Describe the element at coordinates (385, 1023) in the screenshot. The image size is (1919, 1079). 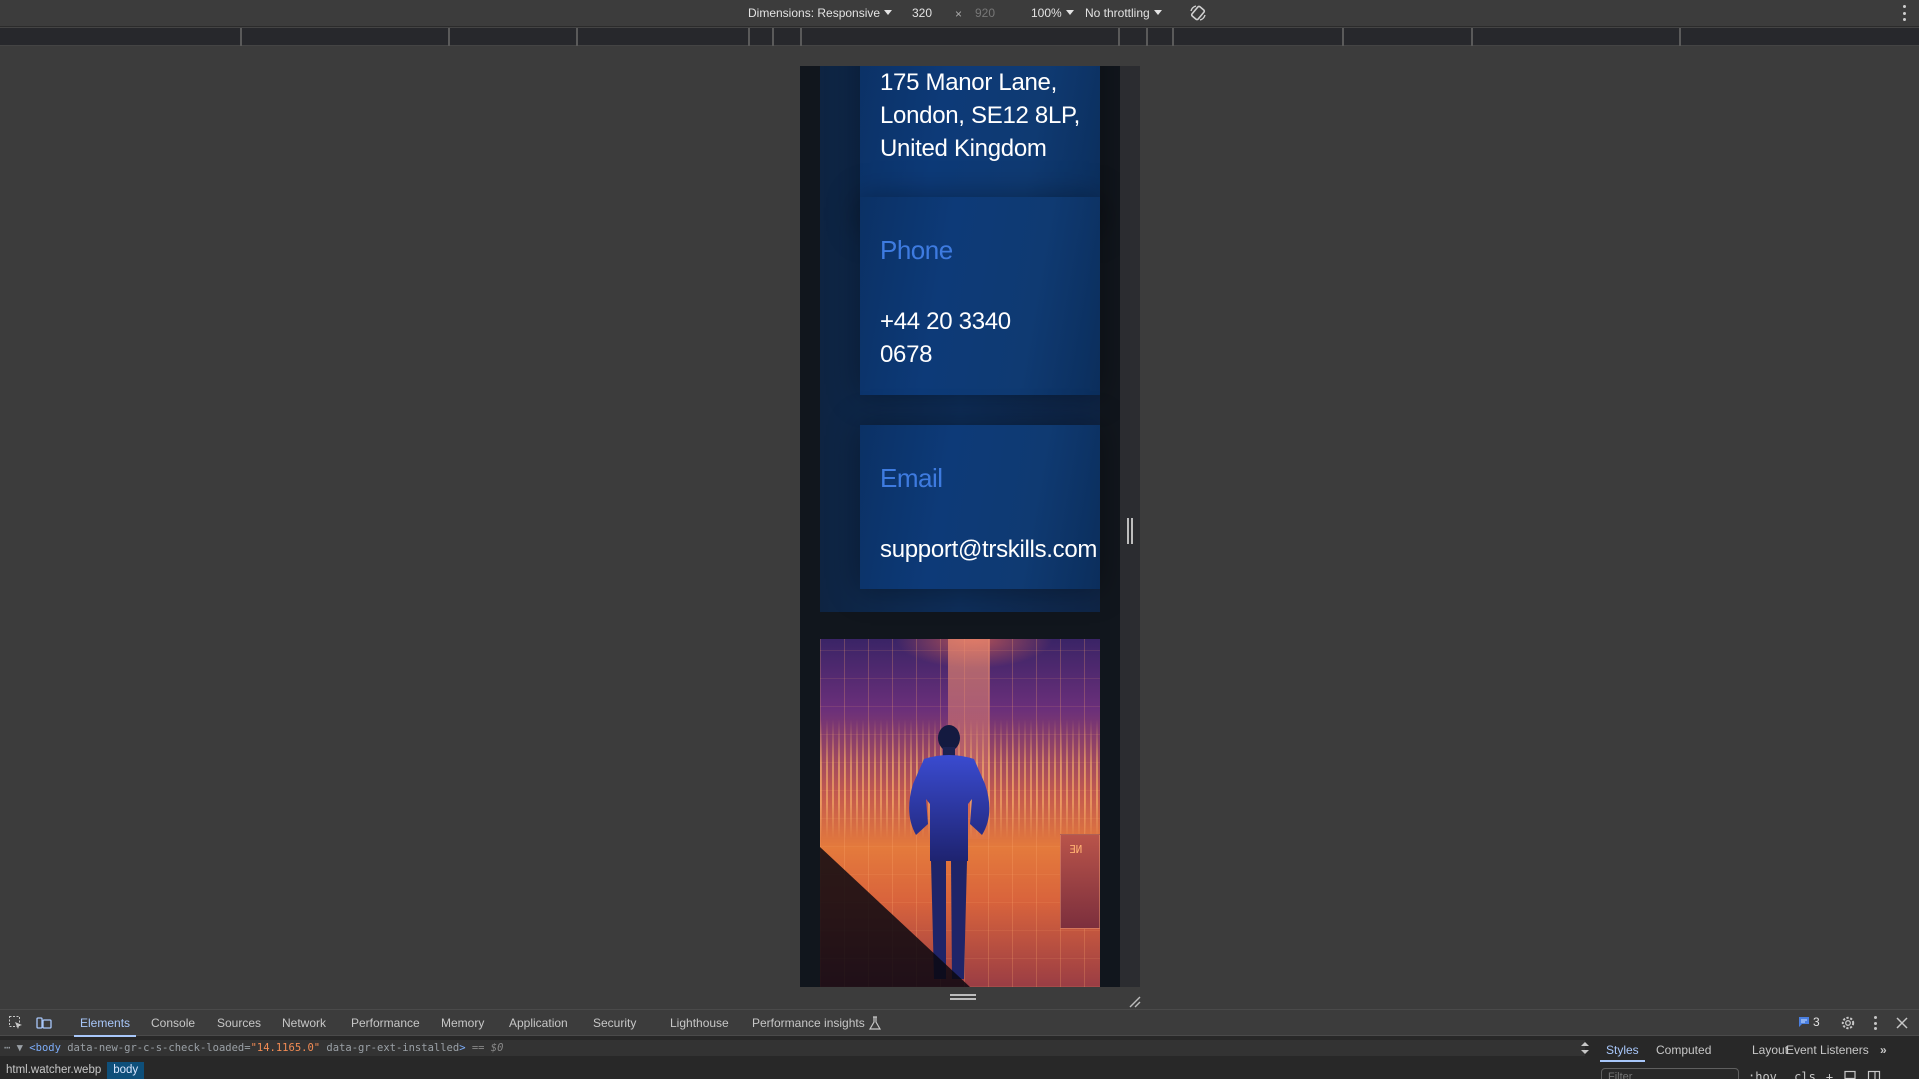
I see `tab-performance: Performance` at that location.